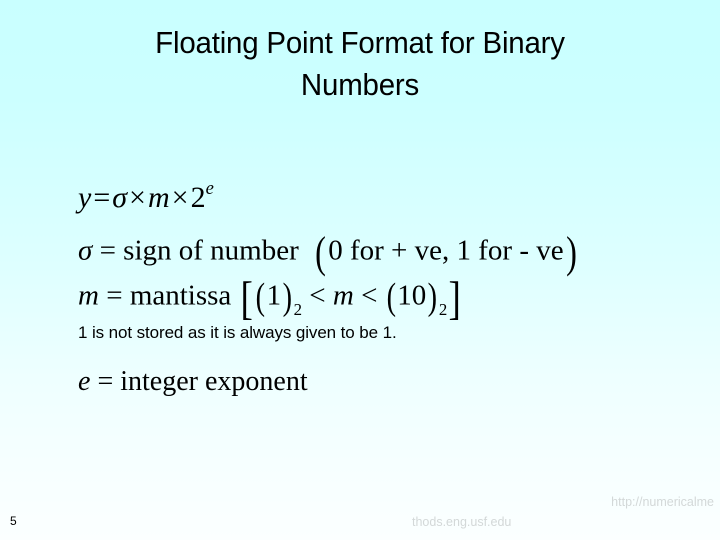  I want to click on page-title-line-1: Floating Point Format for Binary, so click(360, 42).